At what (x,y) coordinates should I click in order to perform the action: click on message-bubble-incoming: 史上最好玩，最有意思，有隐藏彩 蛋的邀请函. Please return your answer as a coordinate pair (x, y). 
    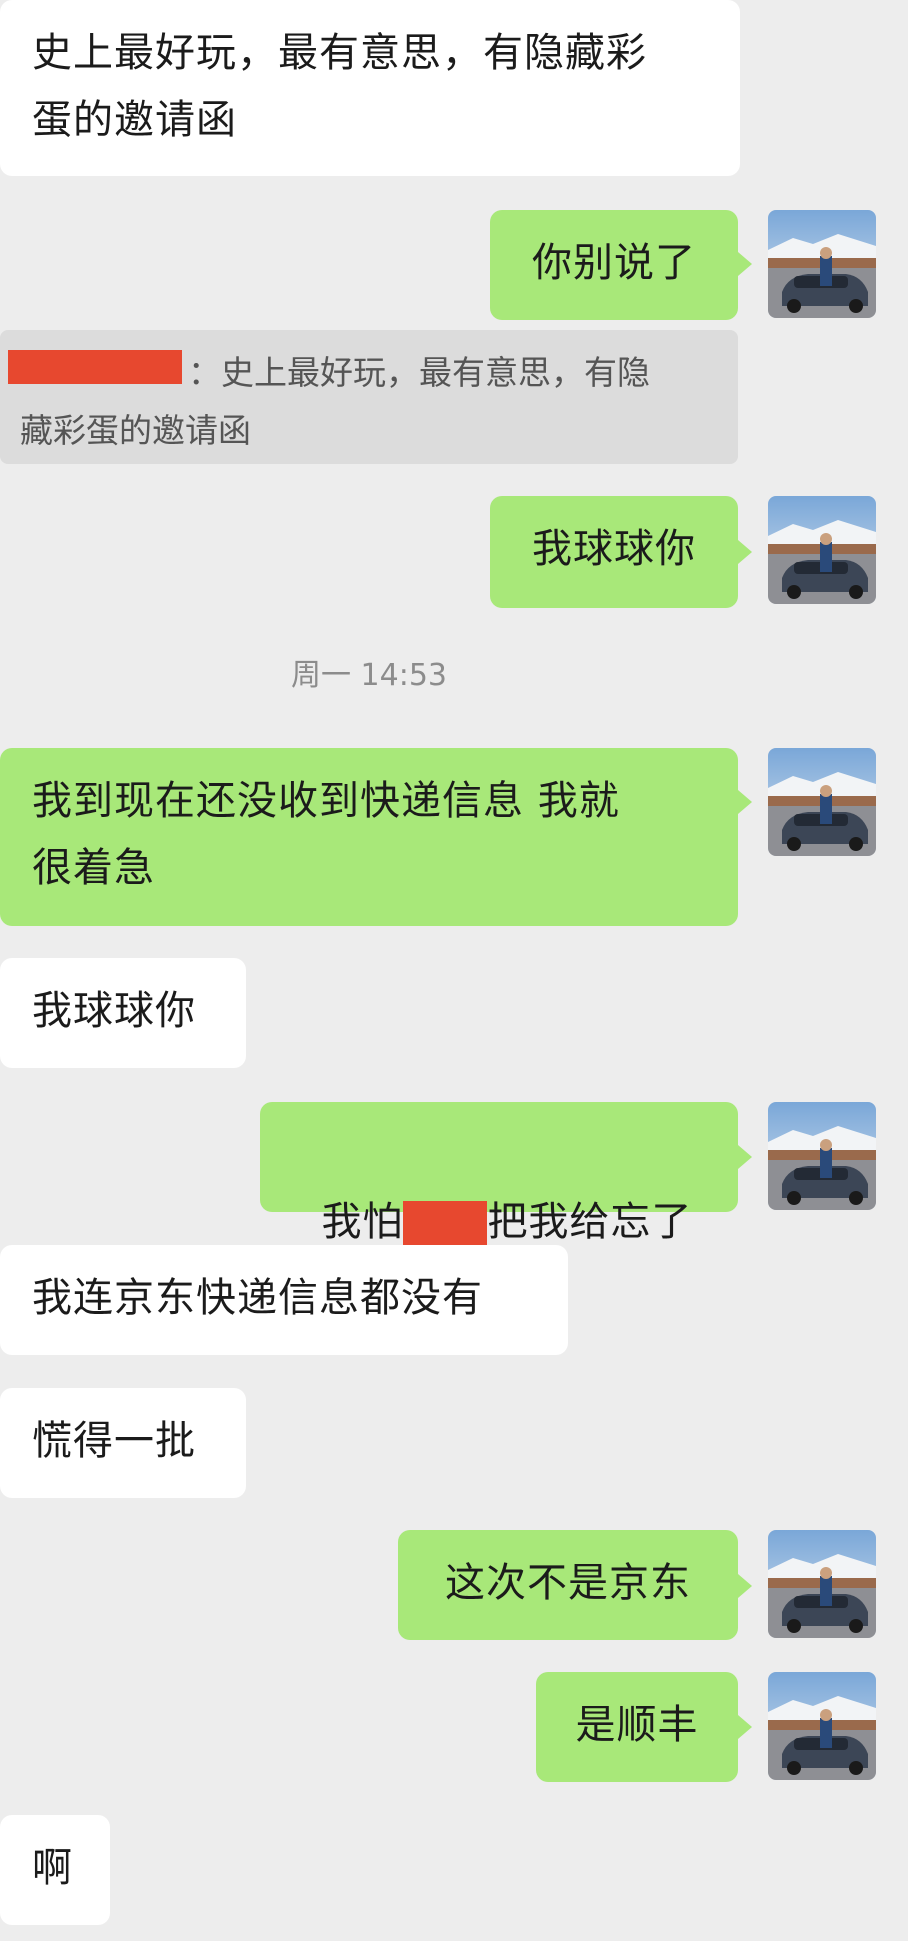
    Looking at the image, I should click on (370, 88).